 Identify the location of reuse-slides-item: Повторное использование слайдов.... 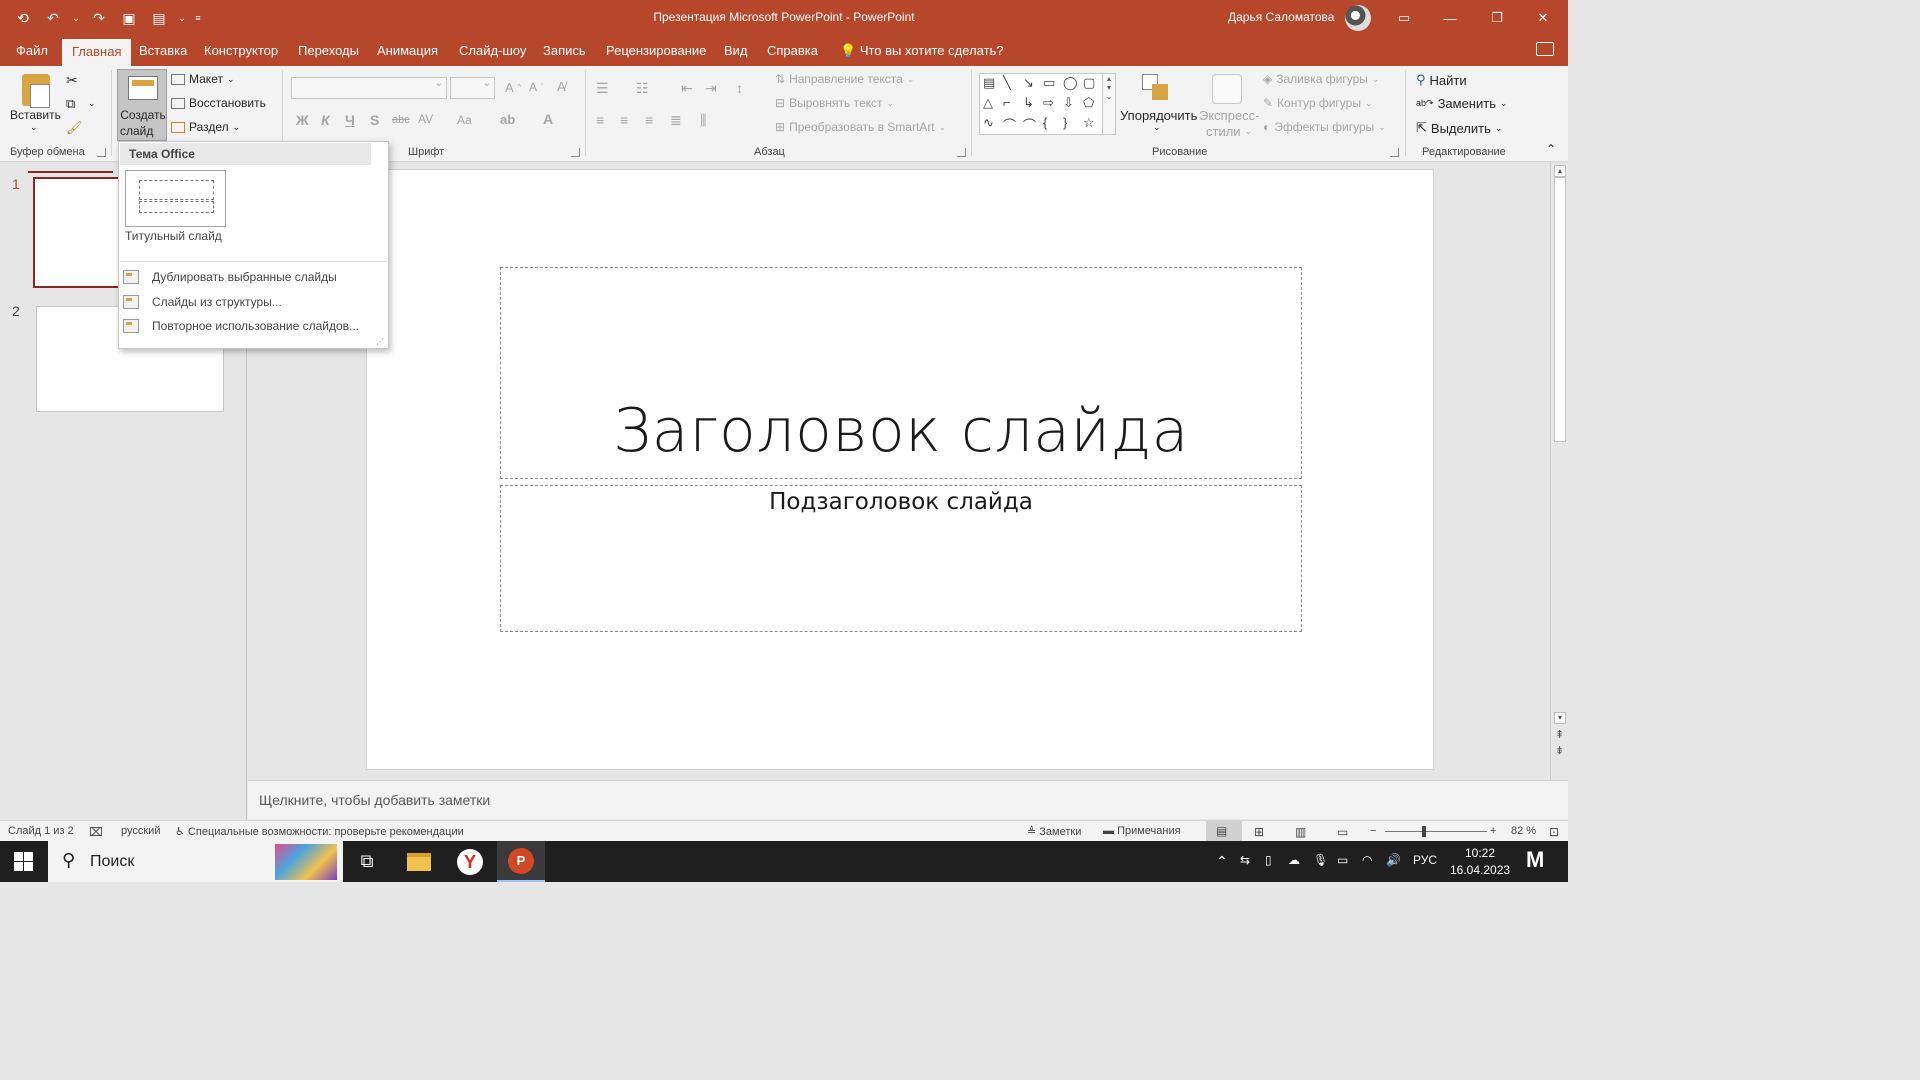
(241, 326).